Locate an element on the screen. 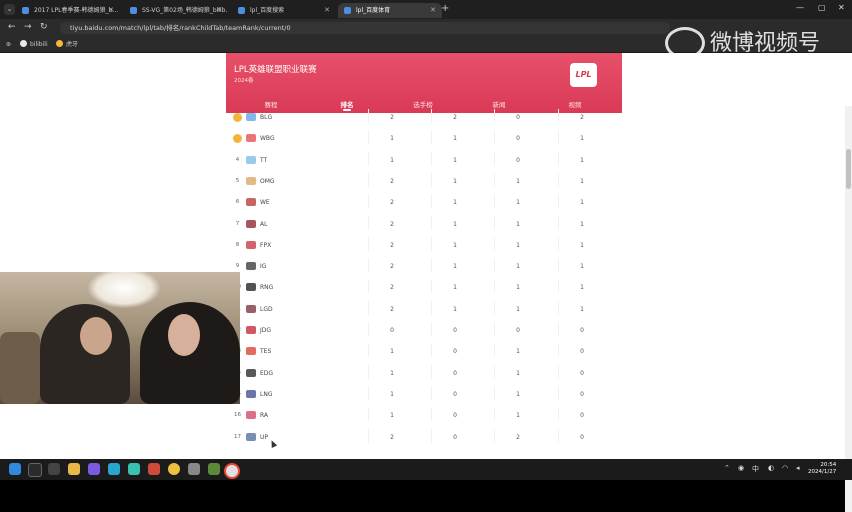 Image resolution: width=852 pixels, height=512 pixels. tab-search-button: ⌄ is located at coordinates (9, 9).